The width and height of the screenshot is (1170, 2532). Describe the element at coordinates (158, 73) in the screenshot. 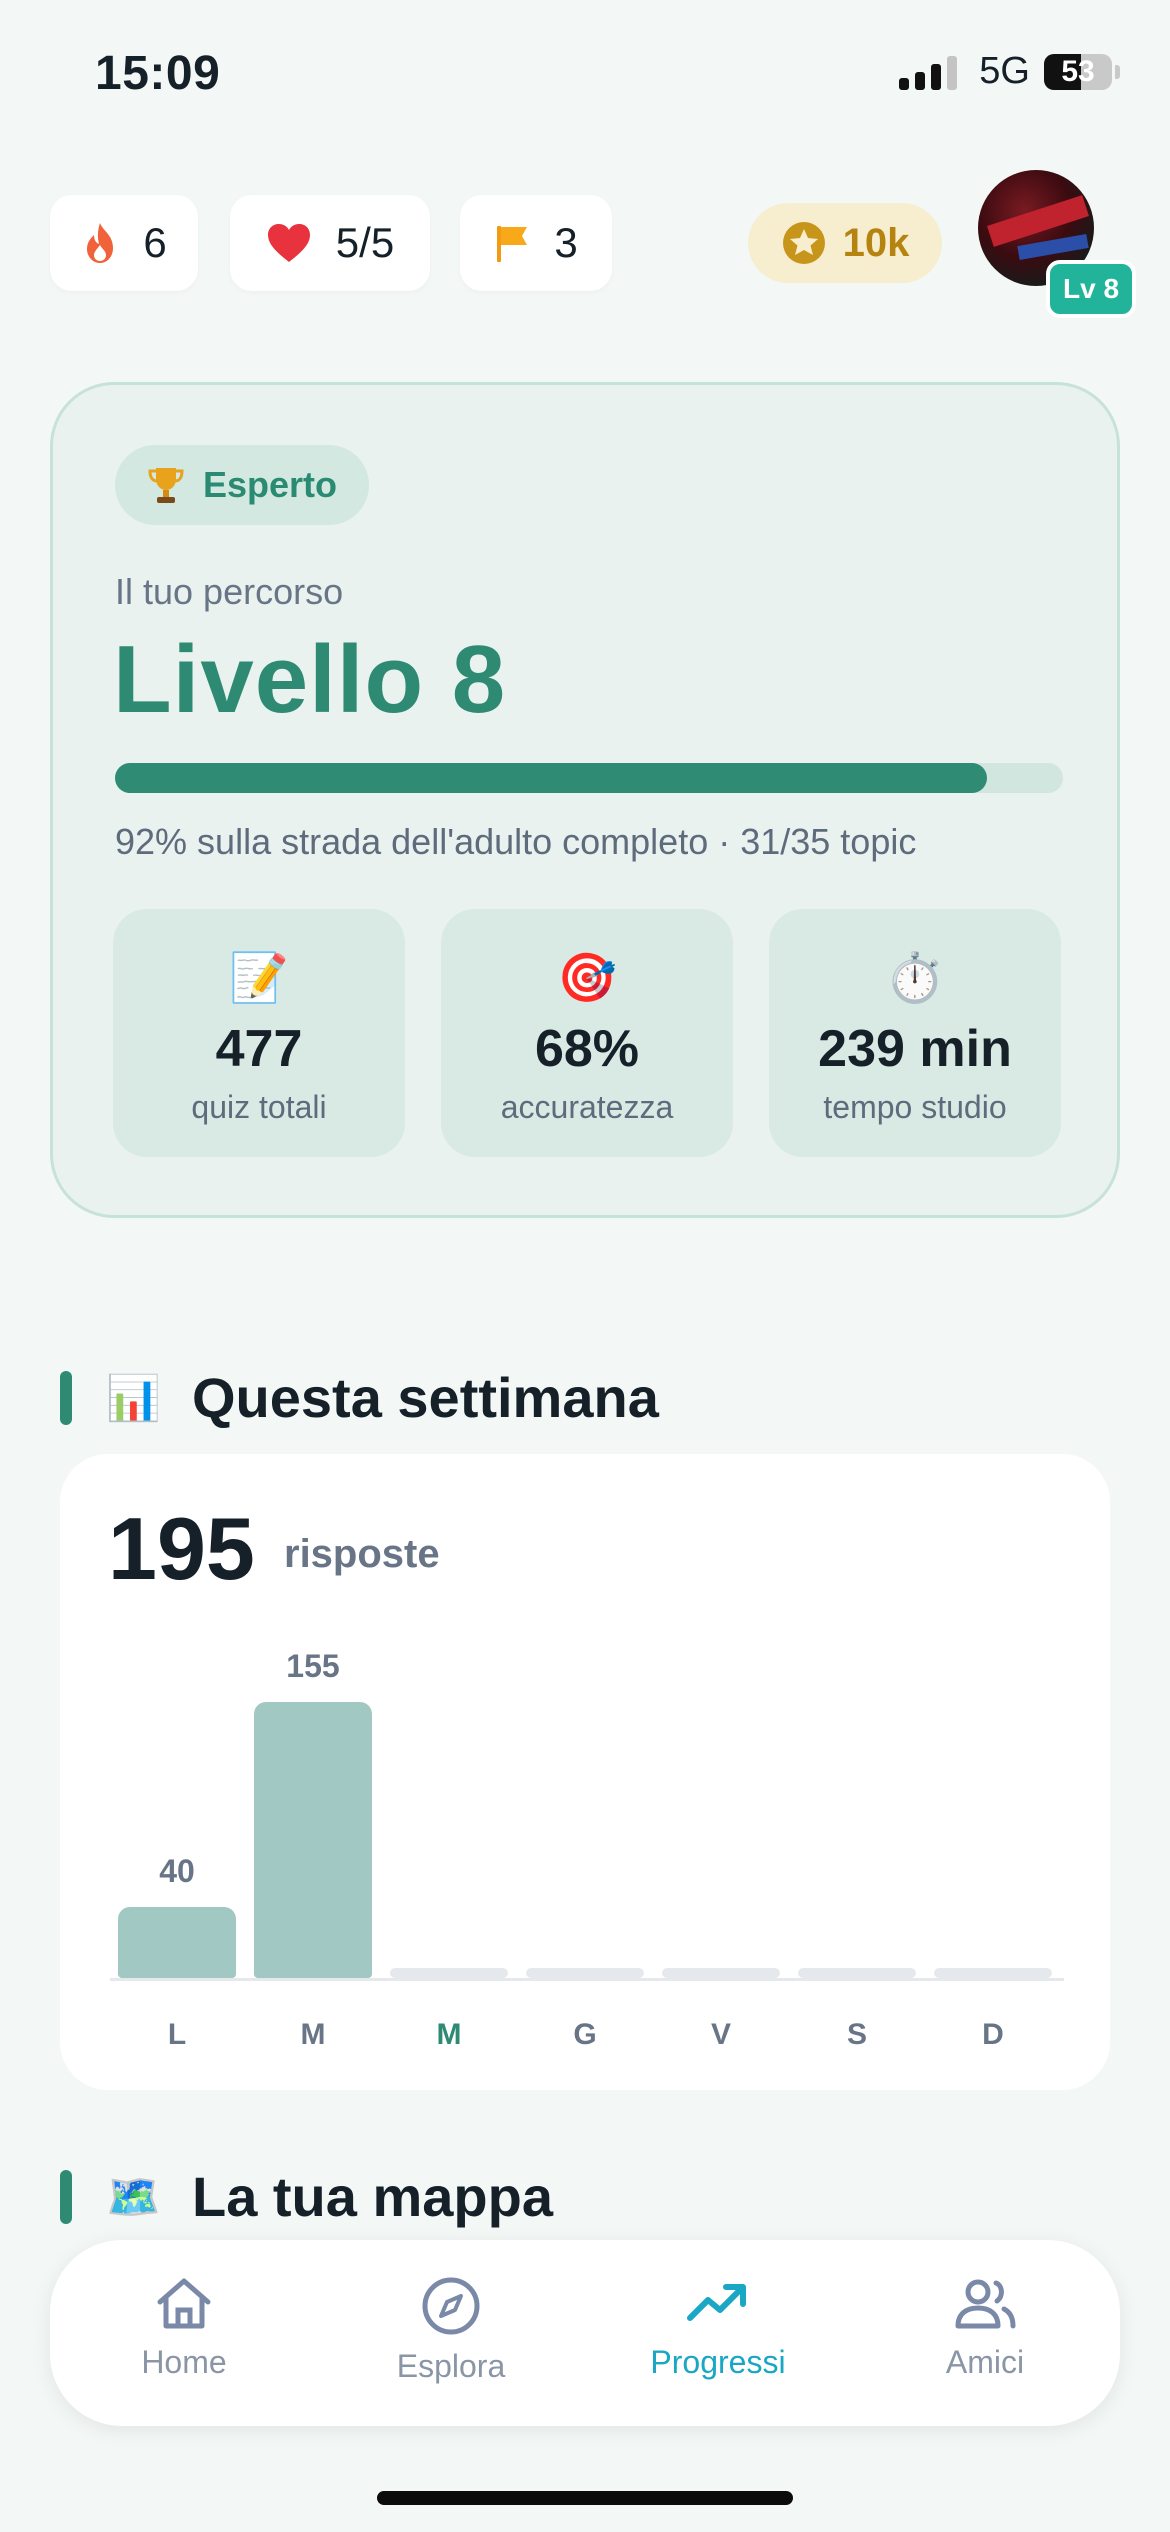

I see `status-time: 15:09` at that location.